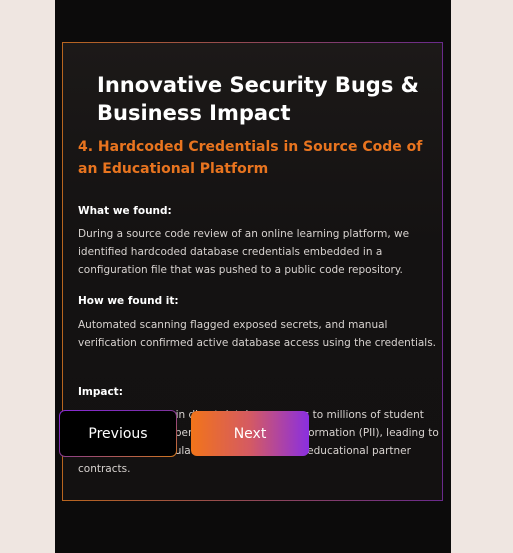  What do you see at coordinates (125, 211) in the screenshot?
I see `what-we-found-label: What we found:` at bounding box center [125, 211].